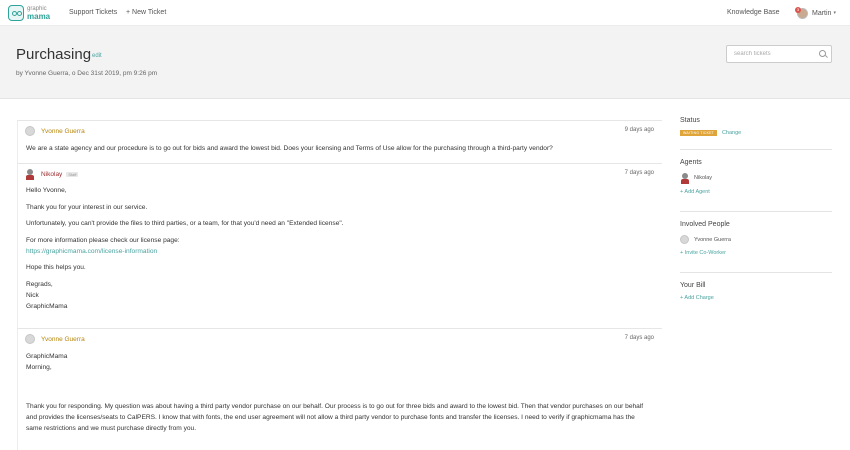 This screenshot has height=450, width=850. I want to click on user-menu: 3 Martin ▾, so click(815, 13).